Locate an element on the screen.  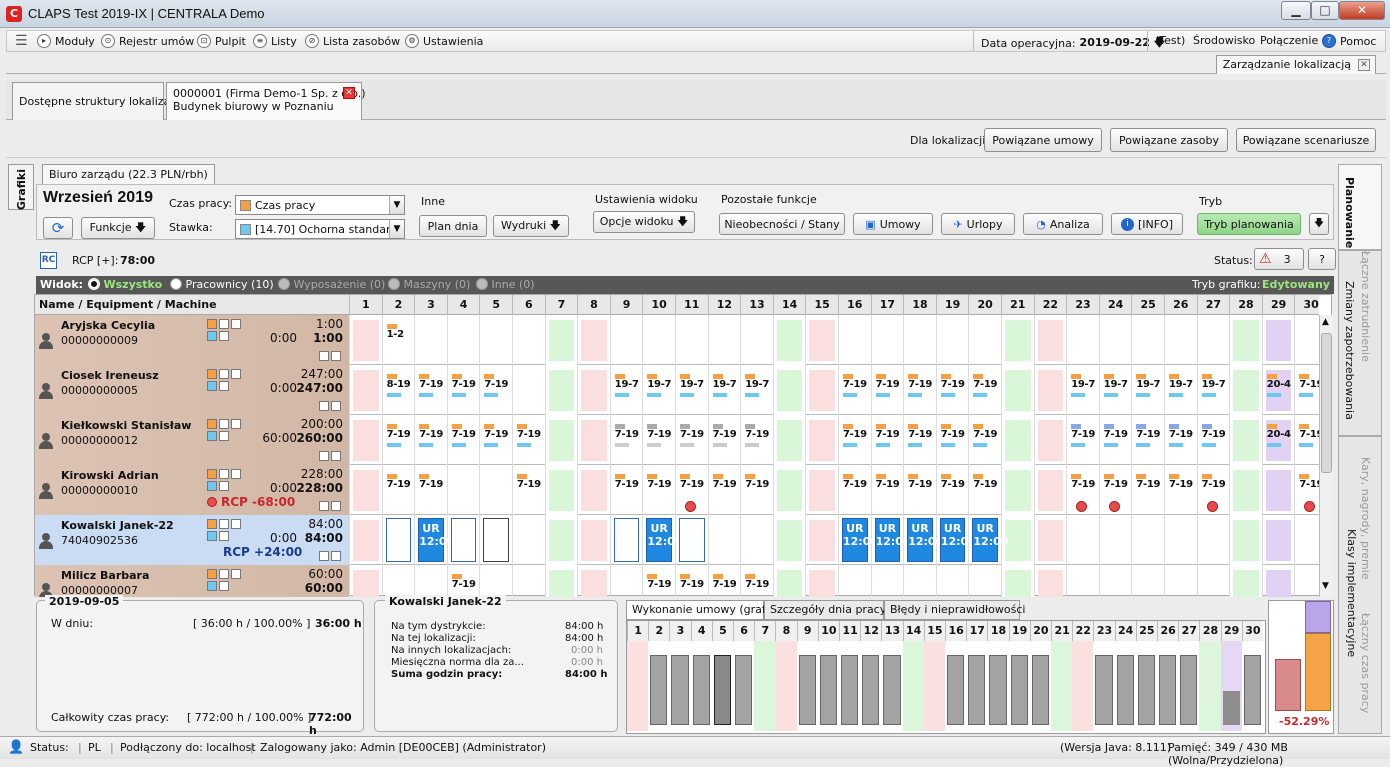
tab-grafiki: Grafiki is located at coordinates (21, 187).